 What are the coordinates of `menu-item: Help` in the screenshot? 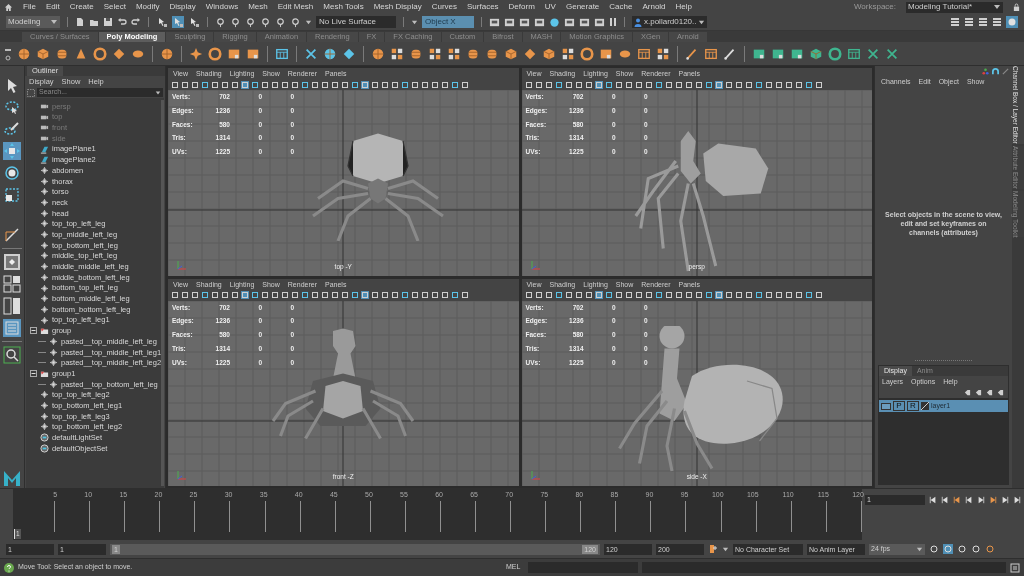 It's located at (683, 7).